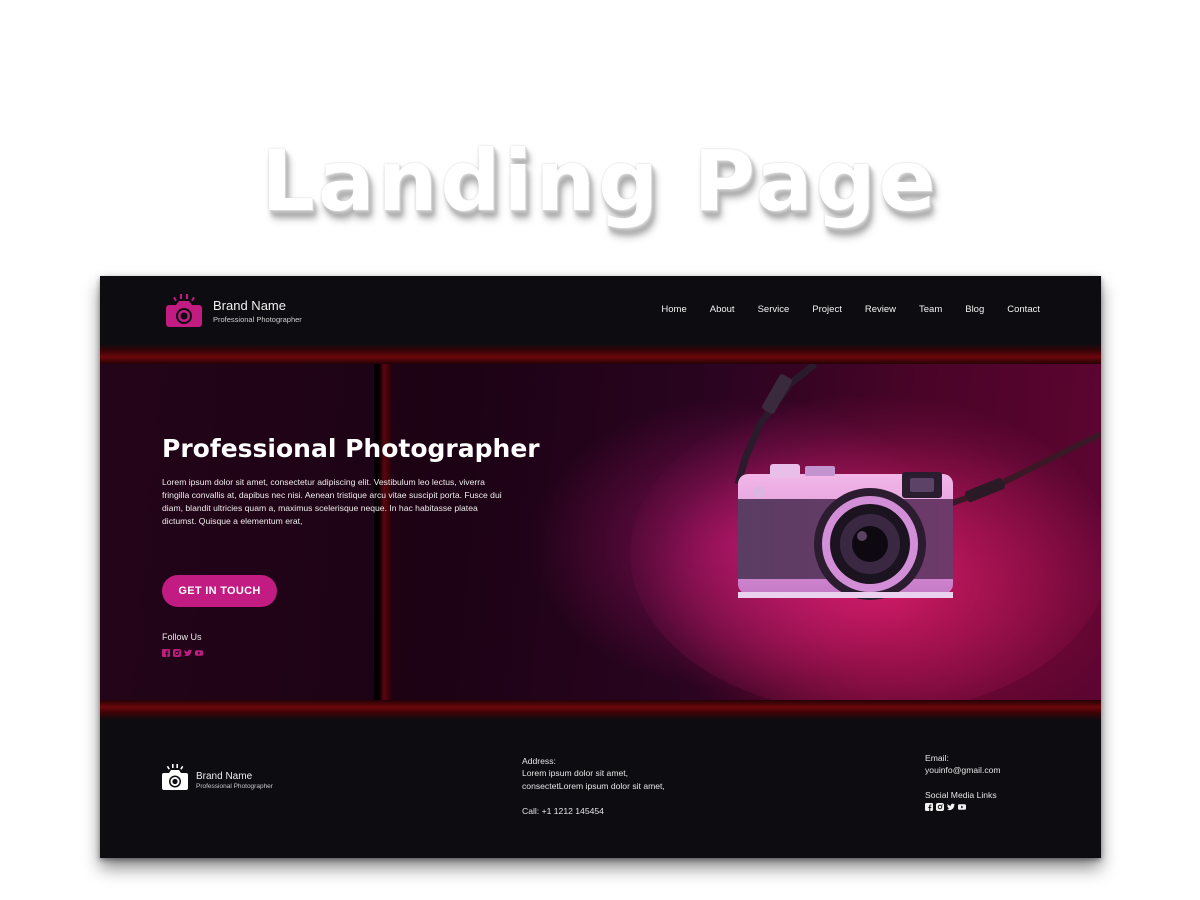  I want to click on hero-social-links, so click(182, 653).